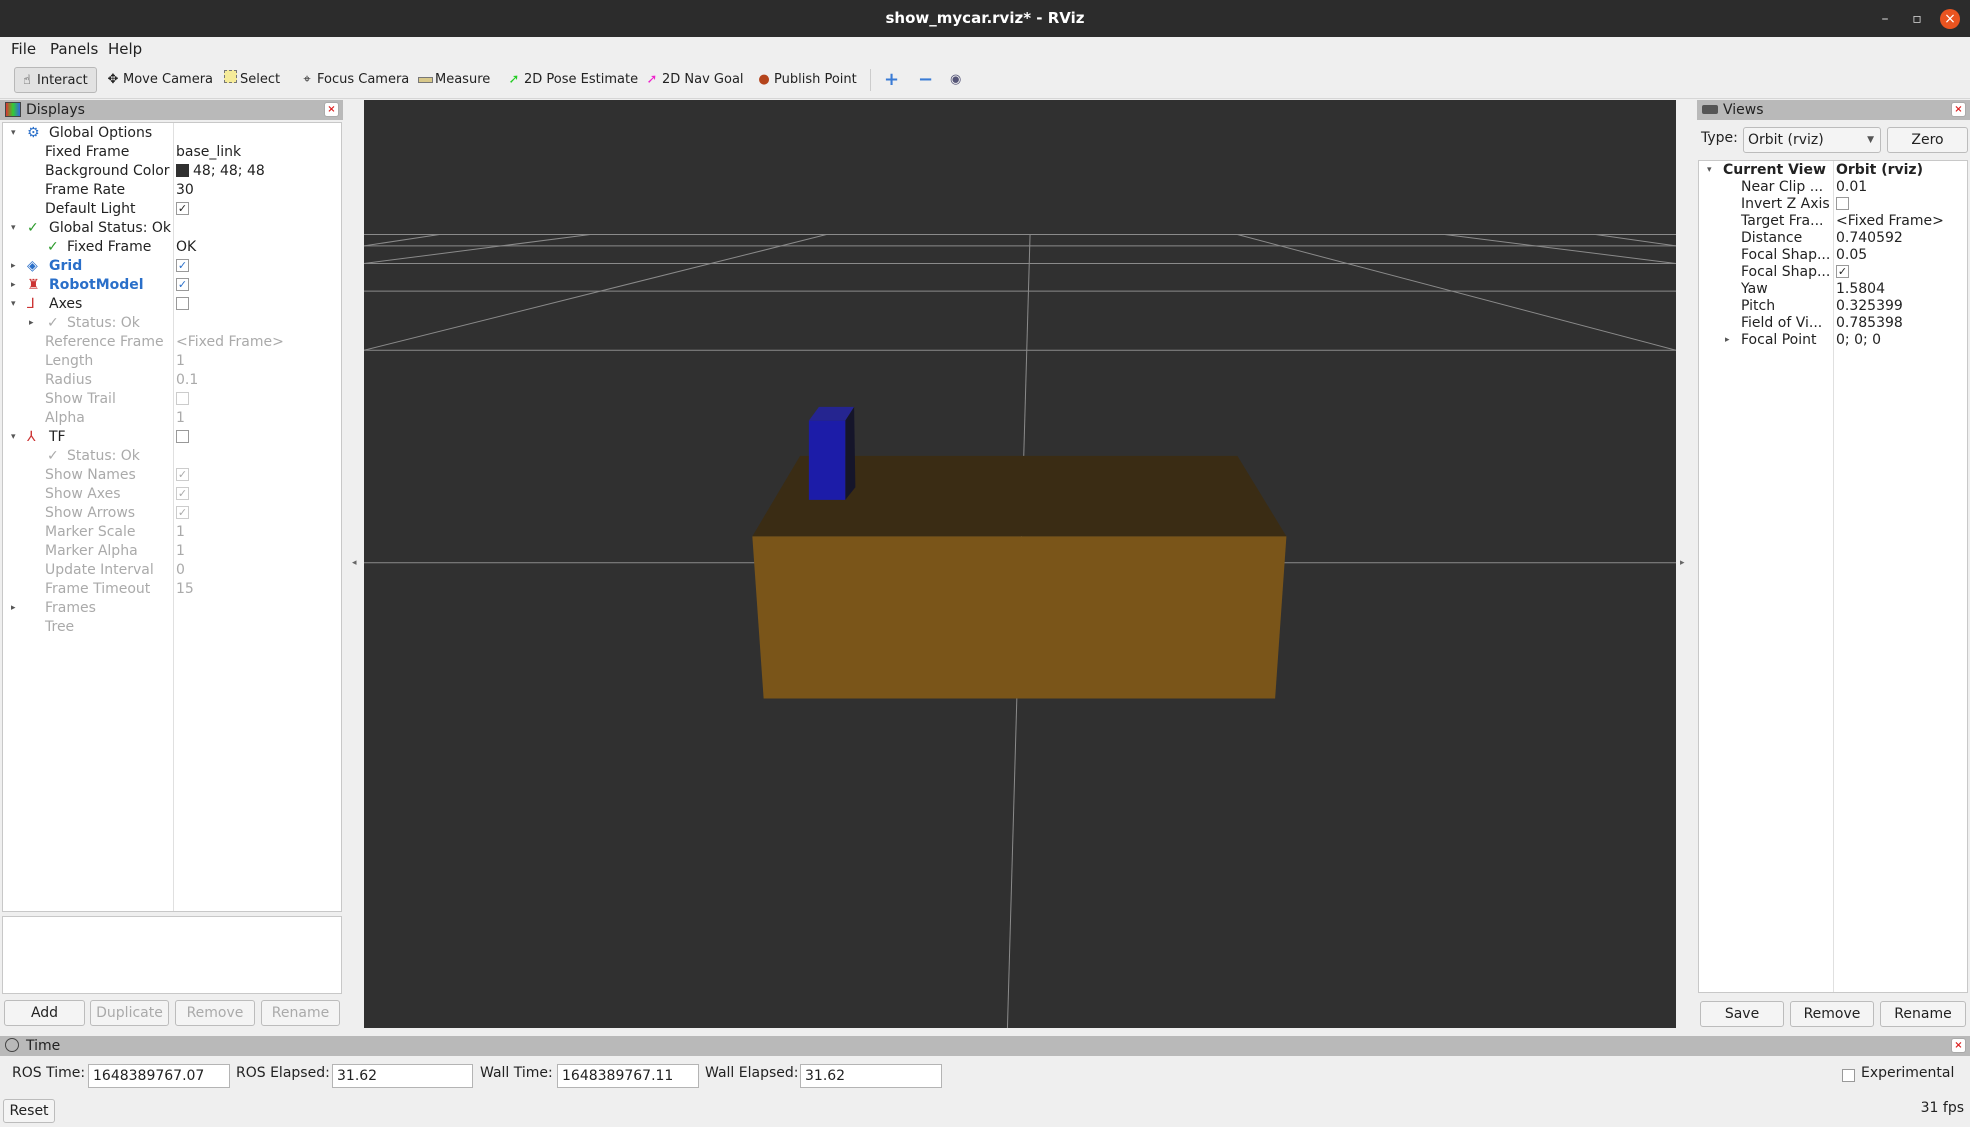 This screenshot has width=1970, height=1127. Describe the element at coordinates (182, 170) in the screenshot. I see `color-swatch` at that location.